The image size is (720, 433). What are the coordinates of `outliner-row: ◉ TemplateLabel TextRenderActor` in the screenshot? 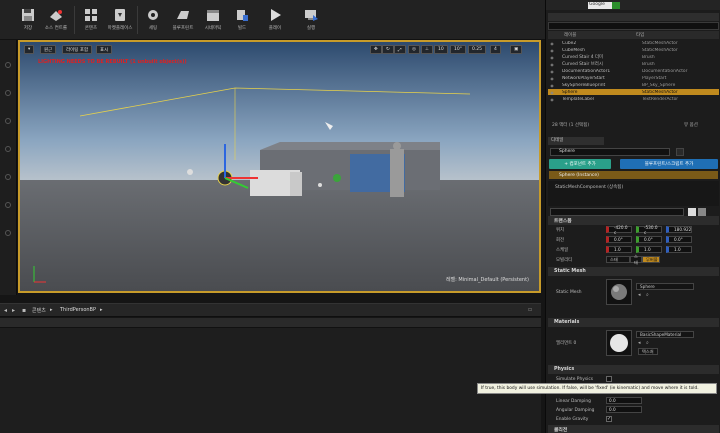 It's located at (633, 99).